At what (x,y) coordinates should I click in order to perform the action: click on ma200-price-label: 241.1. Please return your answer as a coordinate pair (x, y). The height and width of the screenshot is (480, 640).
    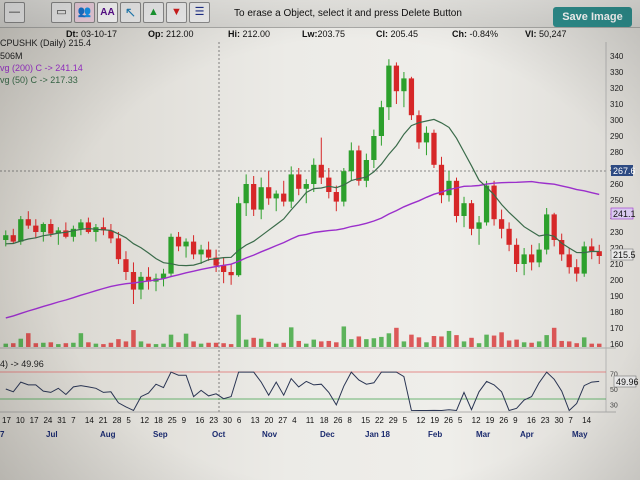
    Looking at the image, I should click on (624, 214).